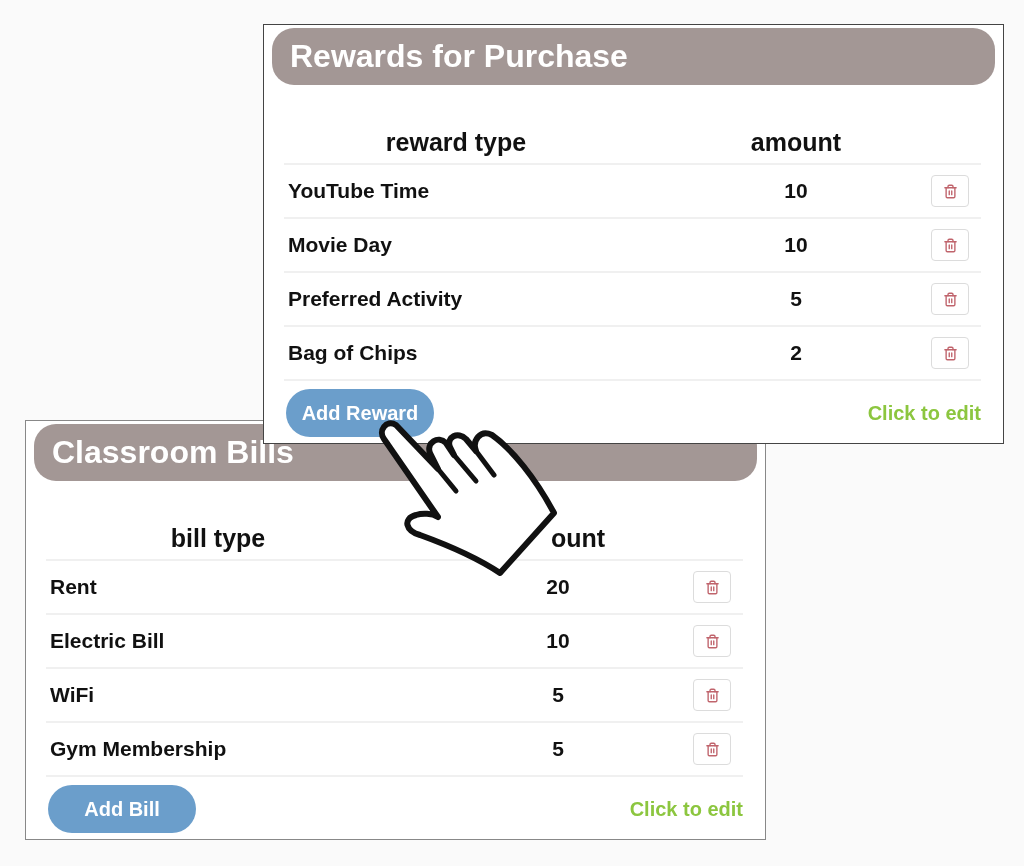 The image size is (1024, 866). What do you see at coordinates (796, 143) in the screenshot?
I see `column-header: amount` at bounding box center [796, 143].